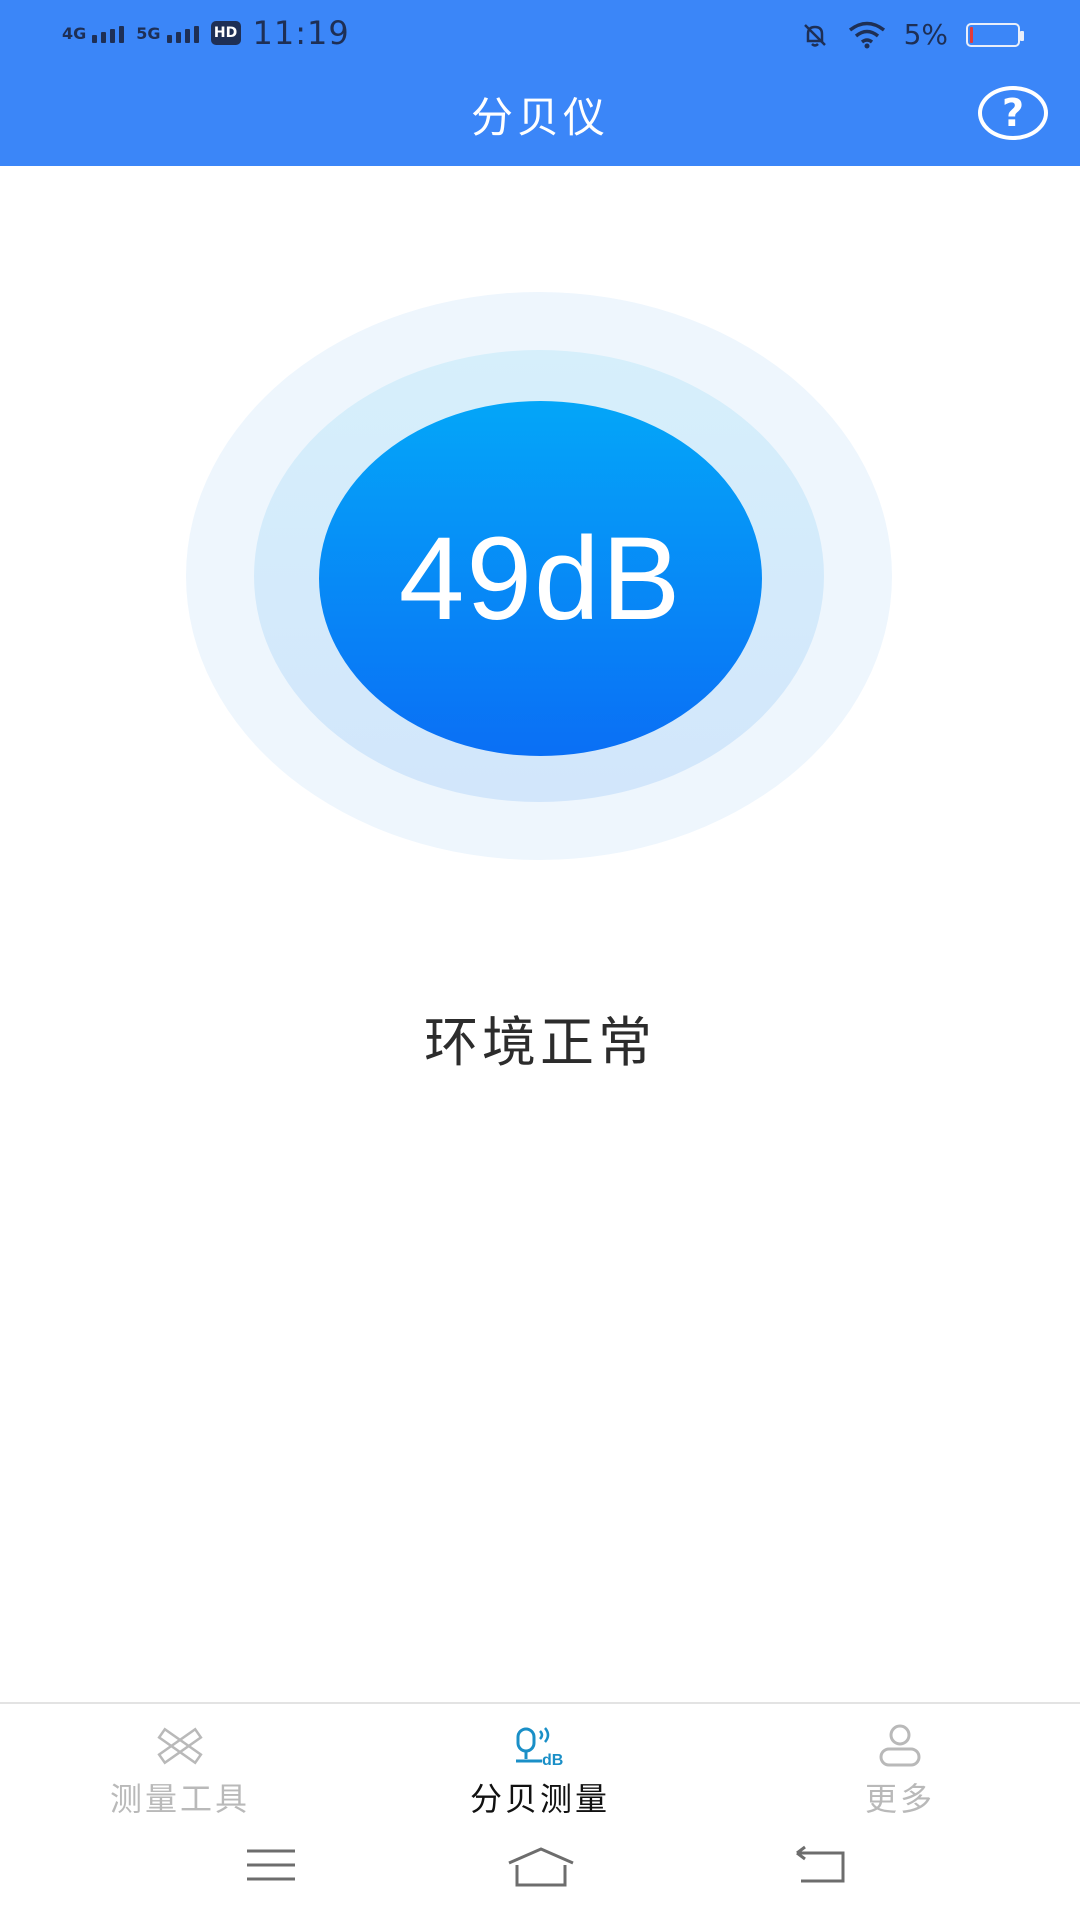 The width and height of the screenshot is (1080, 1920). Describe the element at coordinates (93, 33) in the screenshot. I see `signal-4g-icon: 4G` at that location.